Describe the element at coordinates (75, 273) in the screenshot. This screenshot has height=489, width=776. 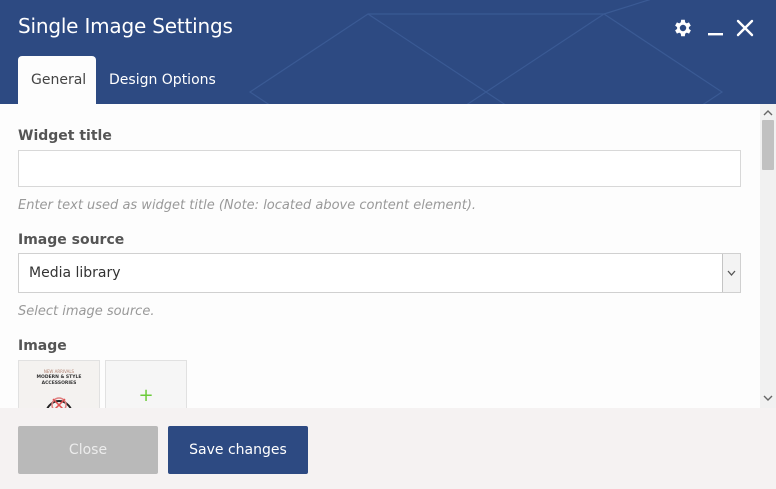
I see `image-source-selected: Media library` at that location.